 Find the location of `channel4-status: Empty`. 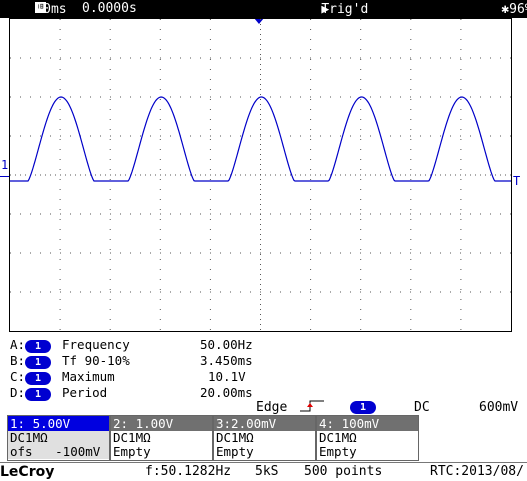

channel4-status: Empty is located at coordinates (338, 451).